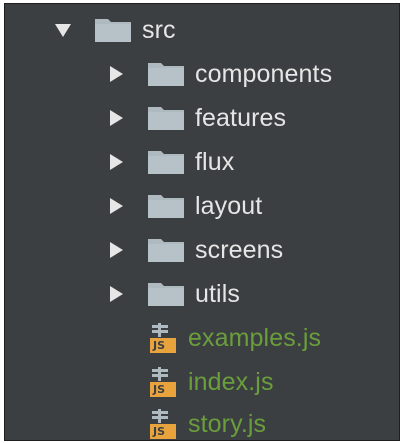 This screenshot has height=443, width=404. Describe the element at coordinates (227, 423) in the screenshot. I see `tree-file-label: story.js` at that location.